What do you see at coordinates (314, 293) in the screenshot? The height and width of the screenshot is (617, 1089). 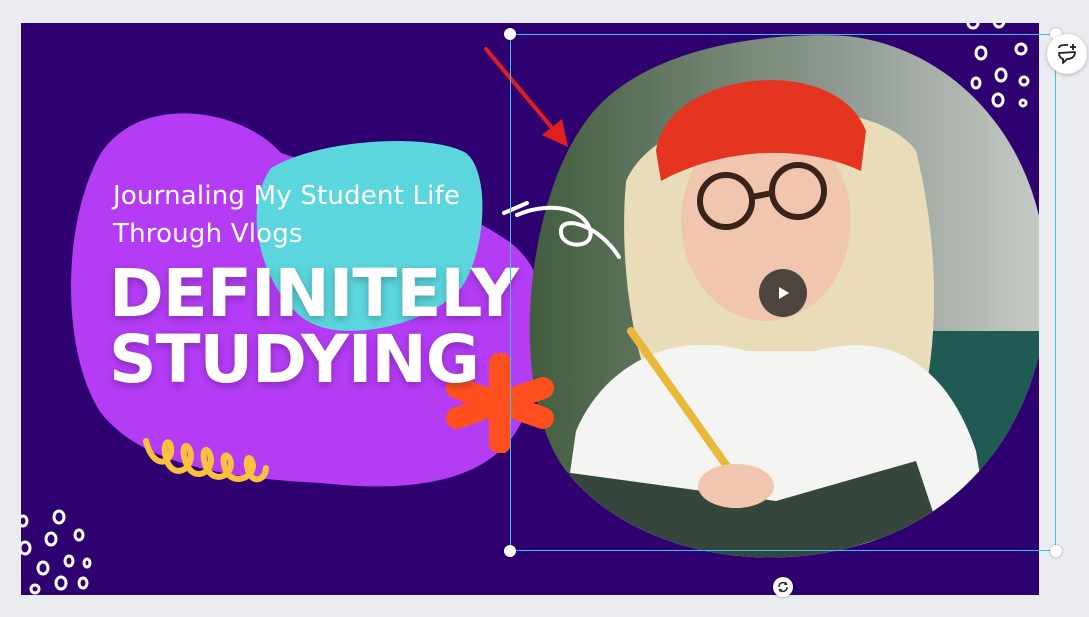 I see `headline-line-1: DEFINITELY` at bounding box center [314, 293].